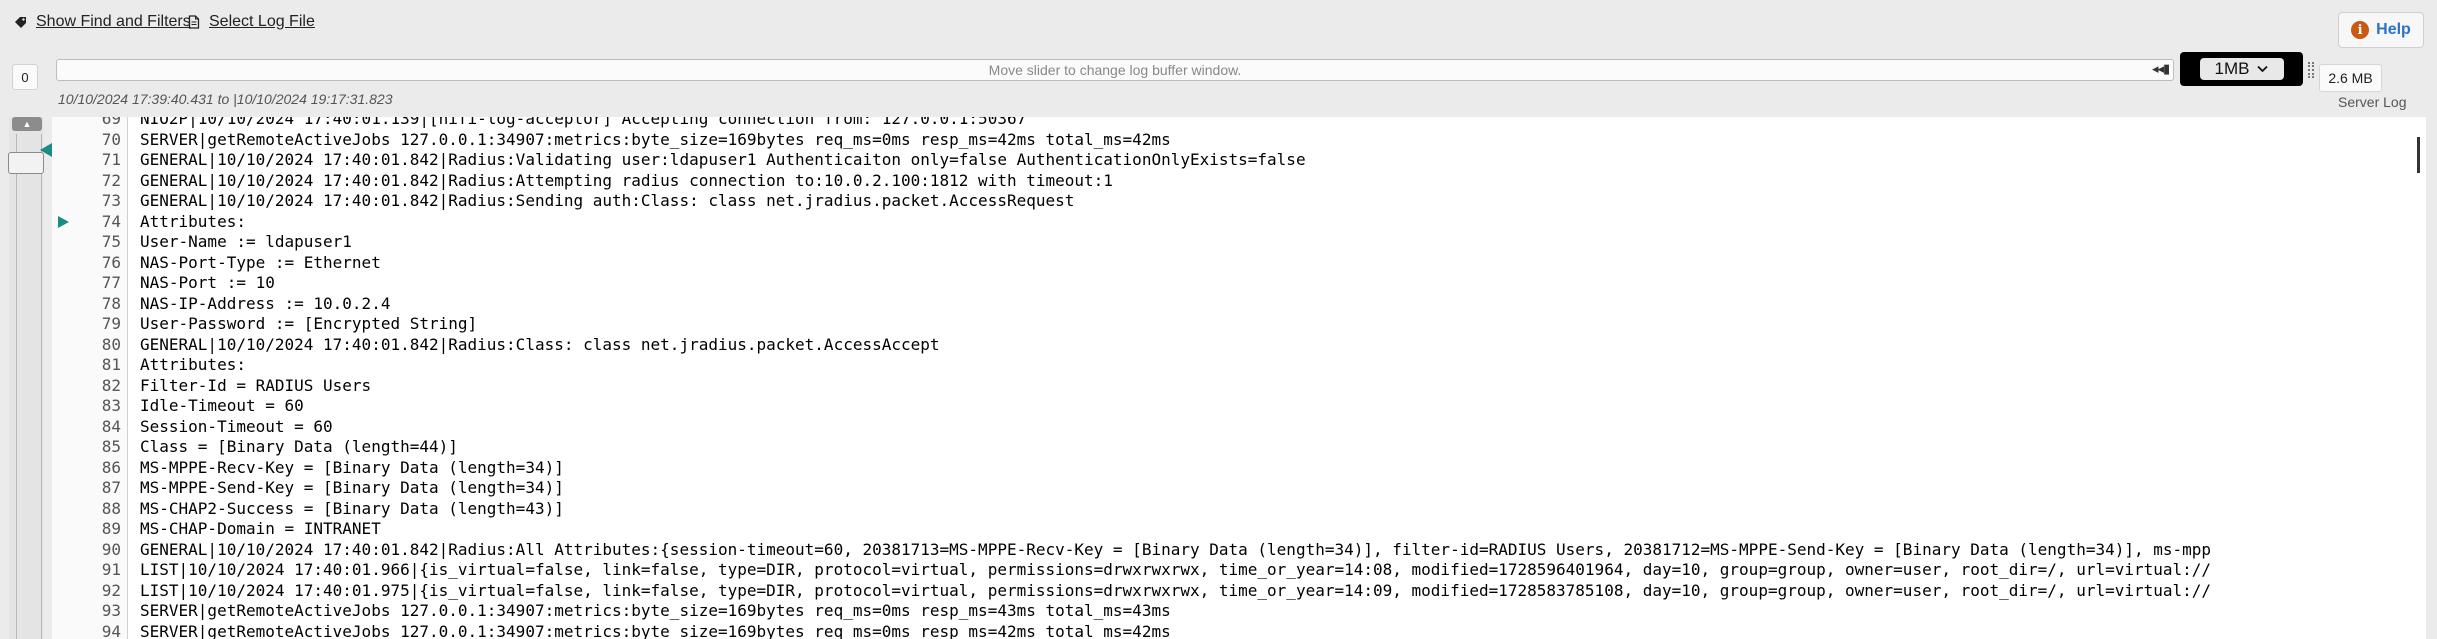 The width and height of the screenshot is (2437, 639). Describe the element at coordinates (26, 163) in the screenshot. I see `overview-scroll-thumb` at that location.